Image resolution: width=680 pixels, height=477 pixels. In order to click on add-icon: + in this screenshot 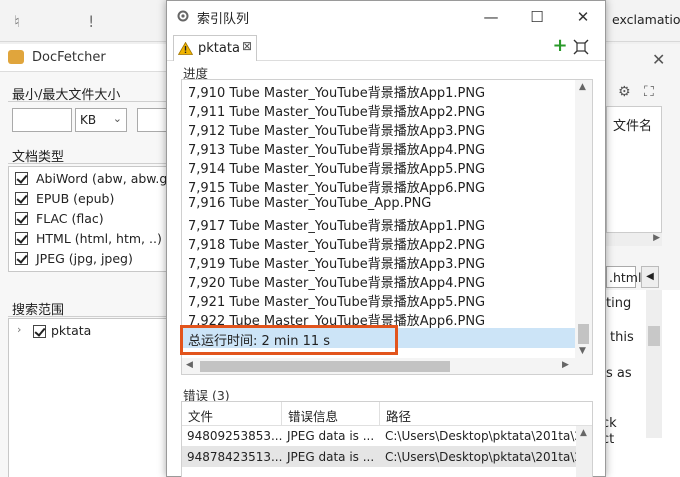, I will do `click(560, 46)`.